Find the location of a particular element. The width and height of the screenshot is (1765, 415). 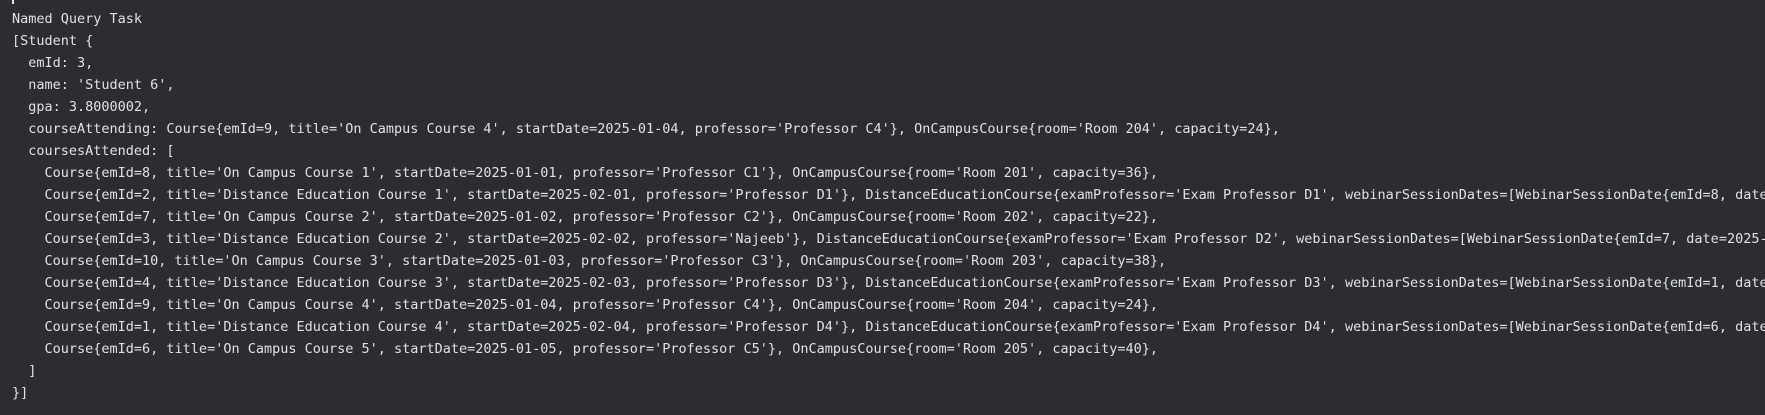

console-line: name: 'Student 6', is located at coordinates (93, 85).